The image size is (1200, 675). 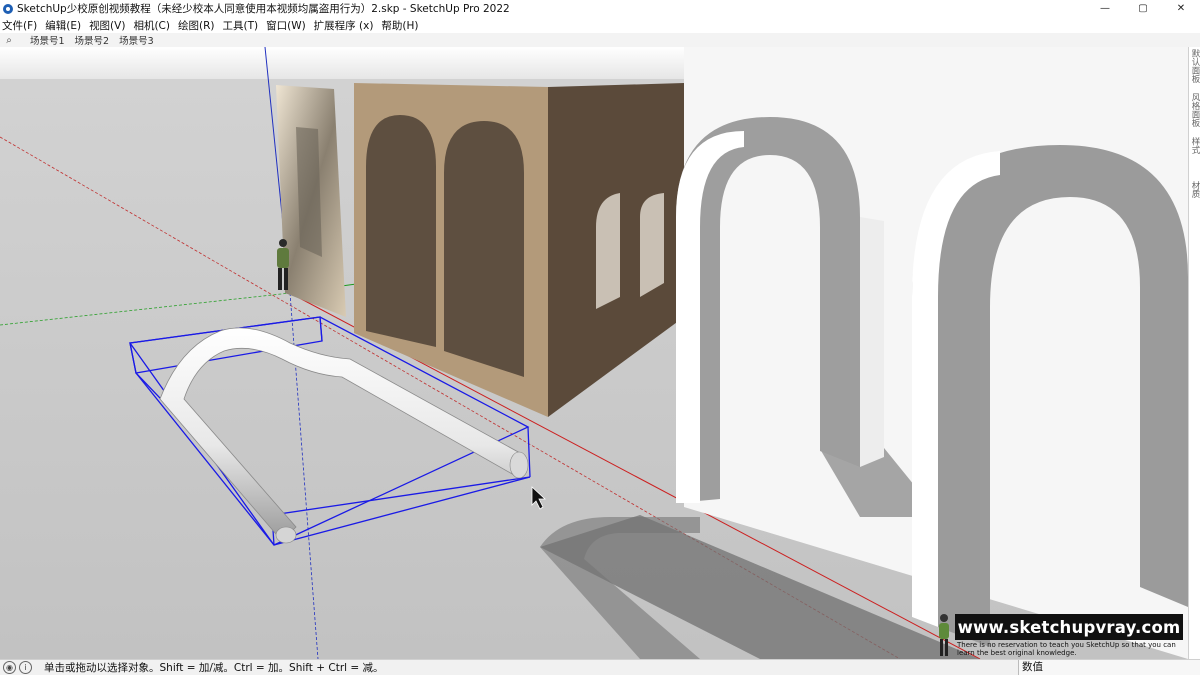 I want to click on menu-edit: 编辑(E), so click(x=65, y=25).